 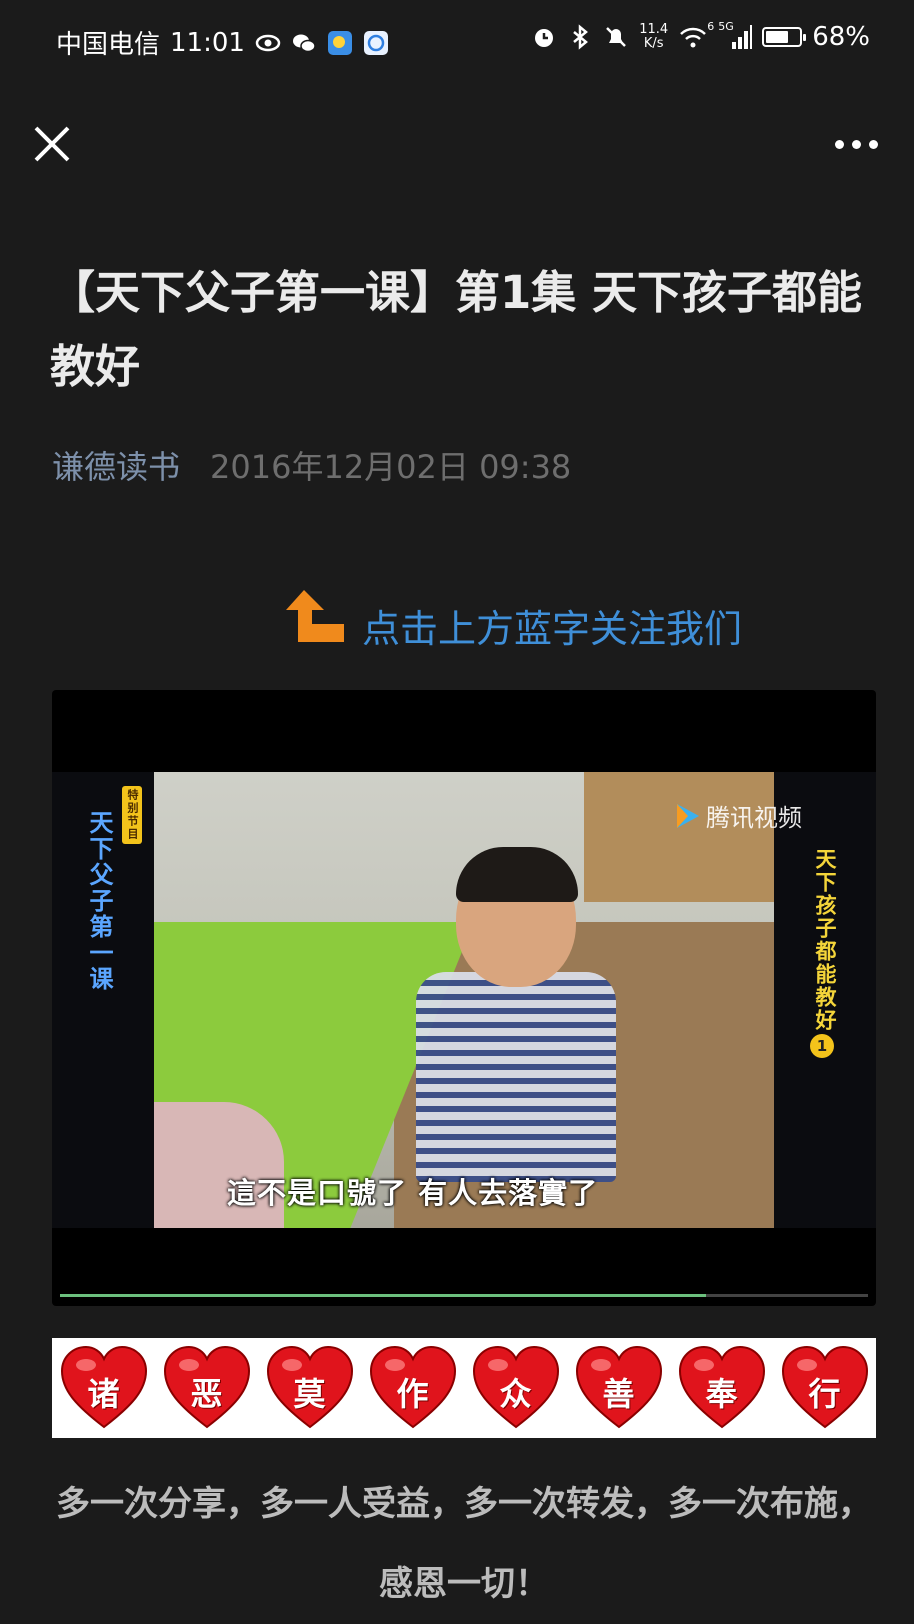 I want to click on heart-character: 恶, so click(x=207, y=1388).